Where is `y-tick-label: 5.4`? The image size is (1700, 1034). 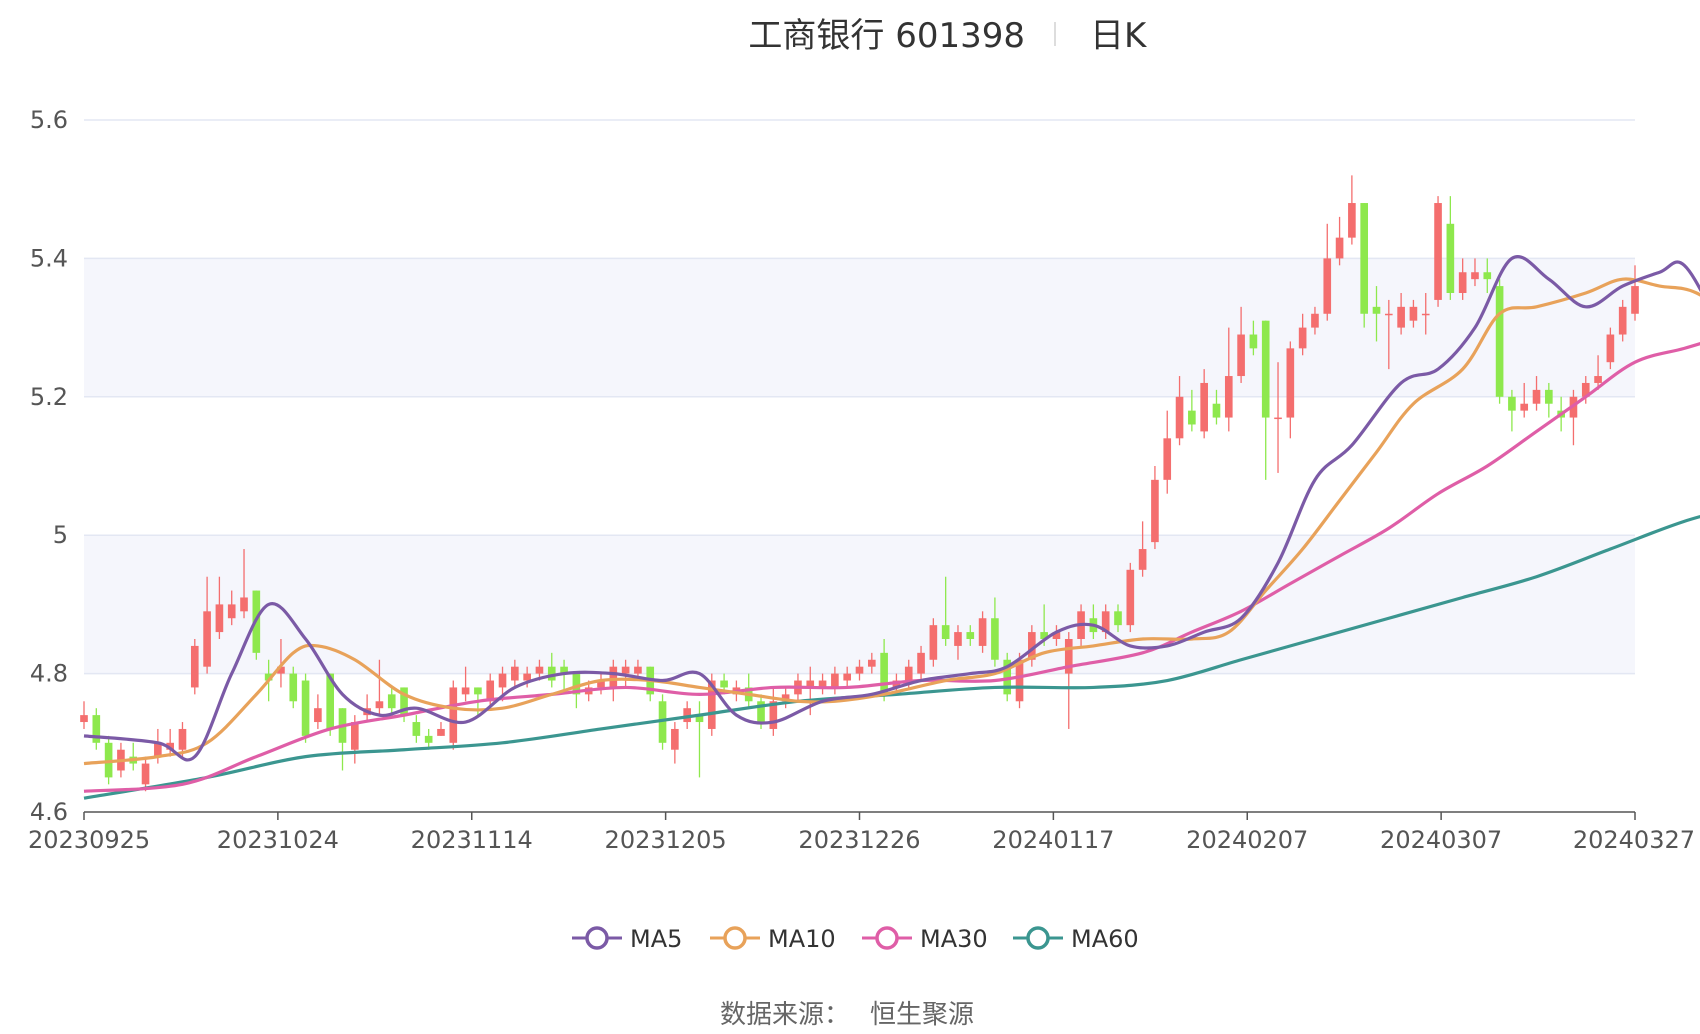 y-tick-label: 5.4 is located at coordinates (49, 258).